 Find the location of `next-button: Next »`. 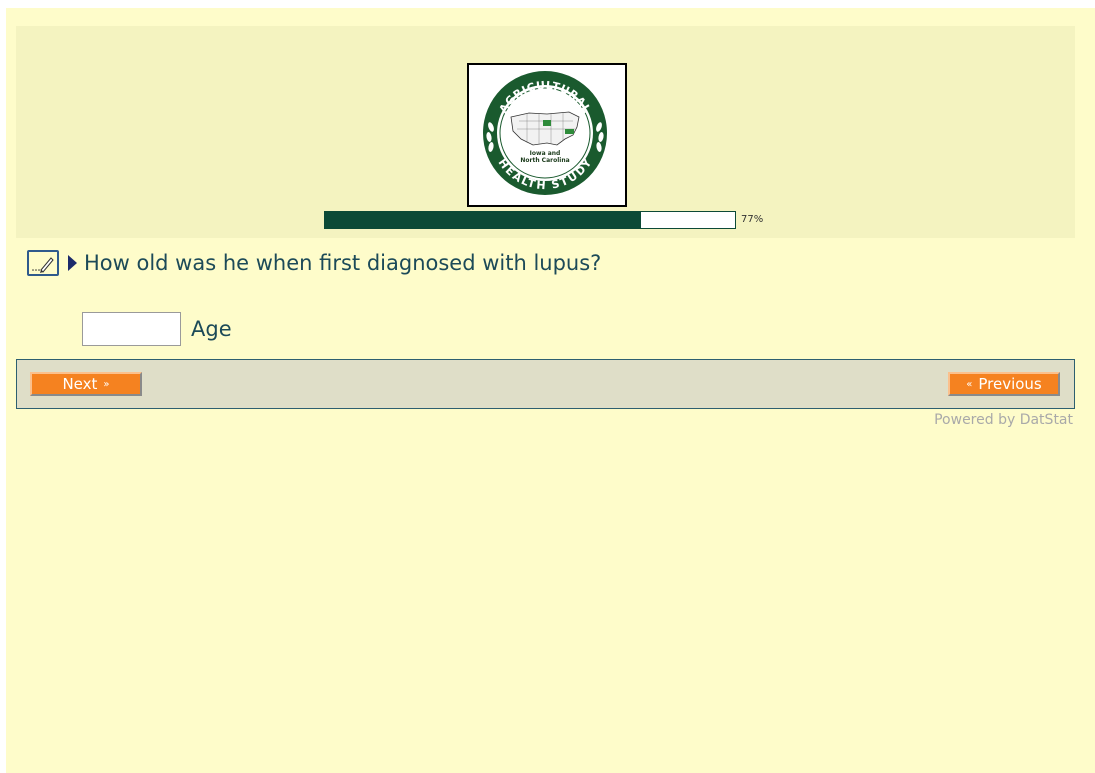

next-button: Next » is located at coordinates (86, 384).